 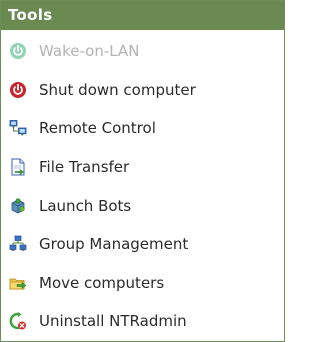 I want to click on menu-item-move-computers: Move computers, so click(x=142, y=283).